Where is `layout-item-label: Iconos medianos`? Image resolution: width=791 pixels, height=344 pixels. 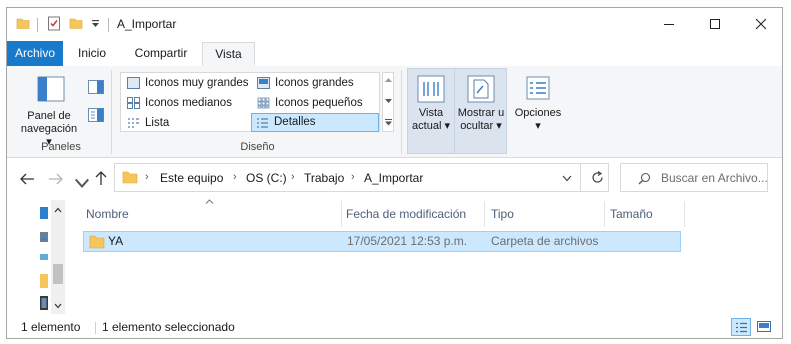 layout-item-label: Iconos medianos is located at coordinates (188, 103).